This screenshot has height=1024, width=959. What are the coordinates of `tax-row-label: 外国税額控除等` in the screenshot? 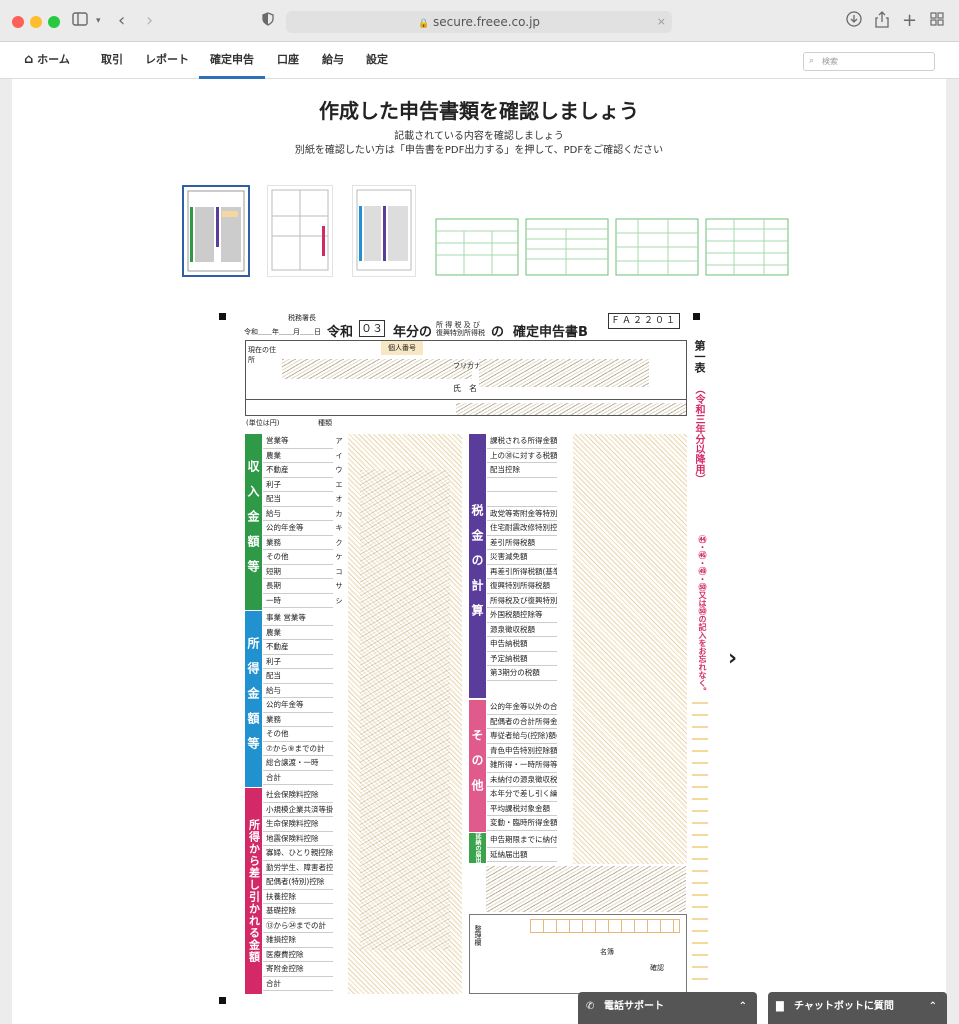 It's located at (522, 615).